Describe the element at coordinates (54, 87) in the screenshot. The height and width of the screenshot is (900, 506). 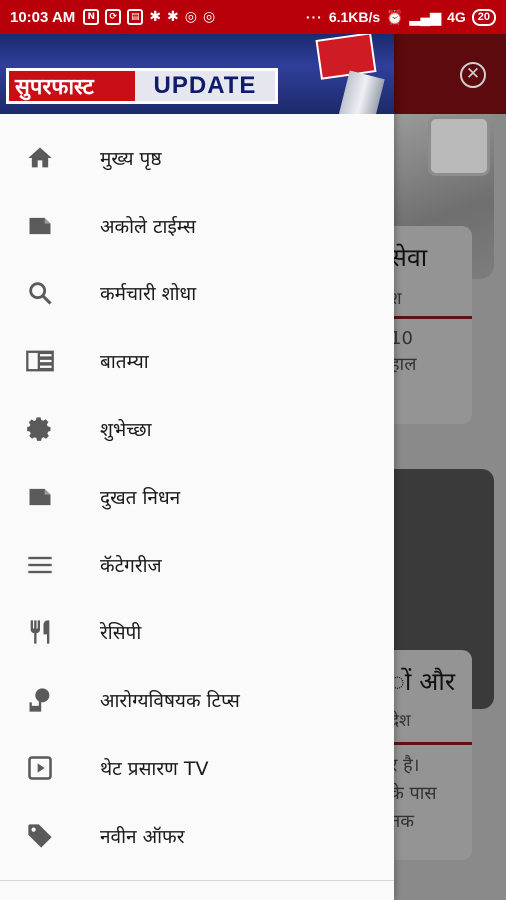
I see `brand-hindi-text: सुपरफास्ट` at that location.